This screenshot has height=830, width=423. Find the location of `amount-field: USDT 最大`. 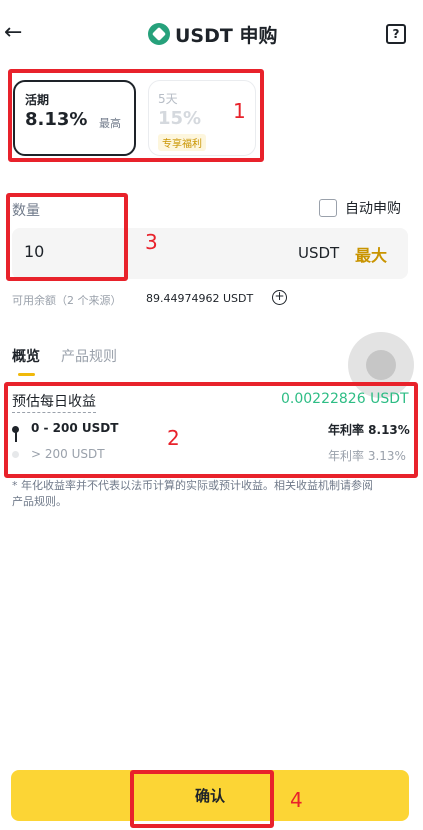

amount-field: USDT 最大 is located at coordinates (210, 253).